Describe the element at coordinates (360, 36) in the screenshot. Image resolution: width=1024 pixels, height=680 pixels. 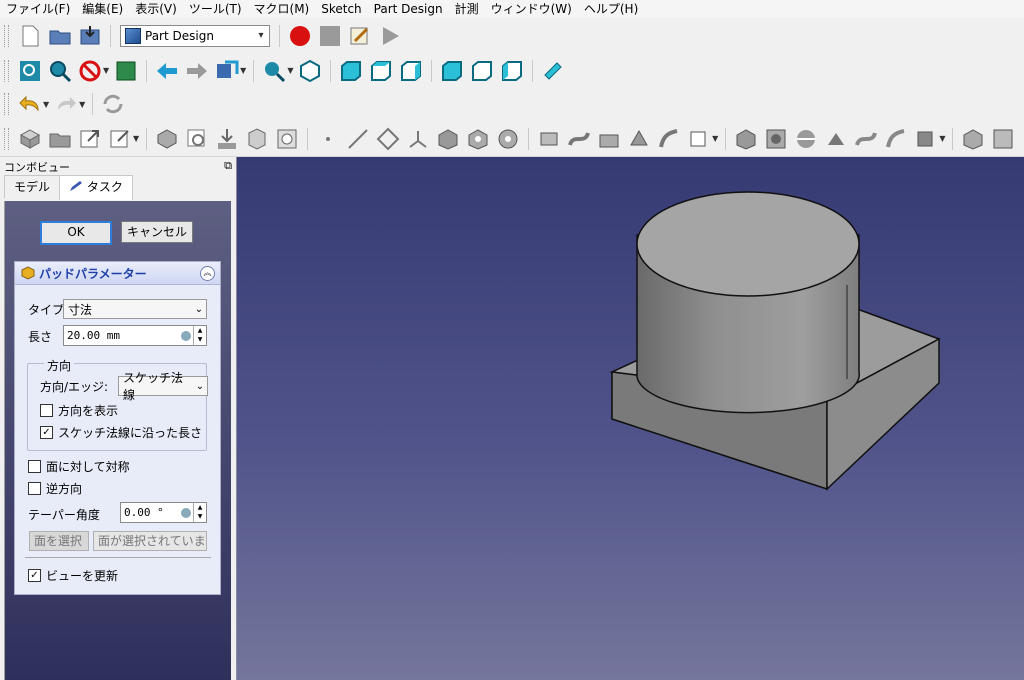
I see `edit-macro-icon` at that location.